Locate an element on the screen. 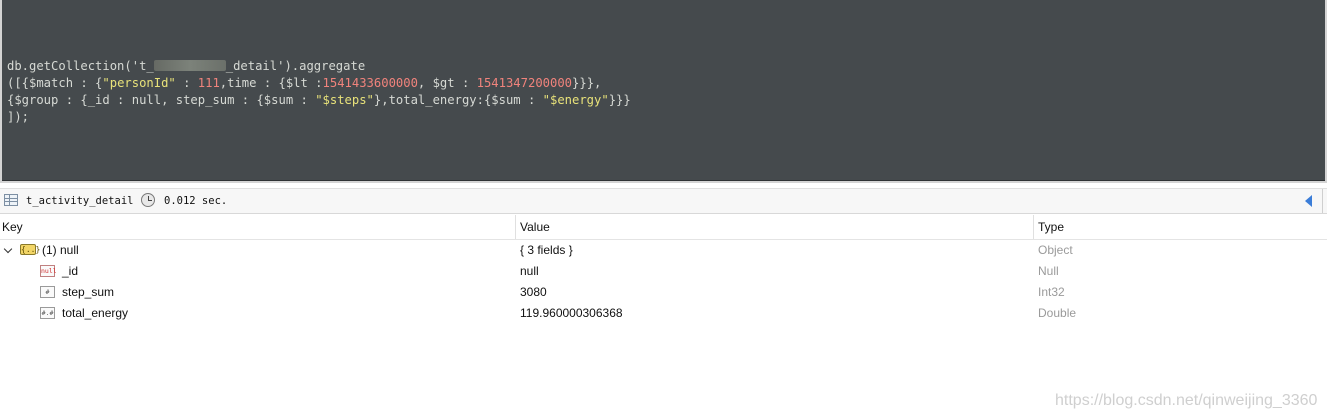  column-header-value: Value is located at coordinates (535, 227).